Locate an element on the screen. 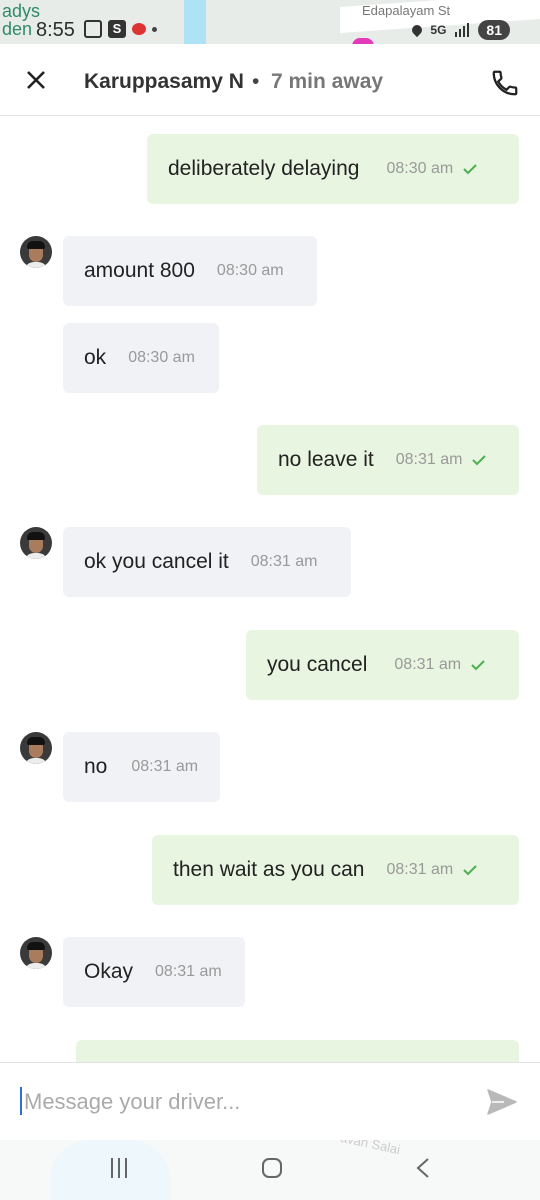  more-dot-icon is located at coordinates (154, 29).